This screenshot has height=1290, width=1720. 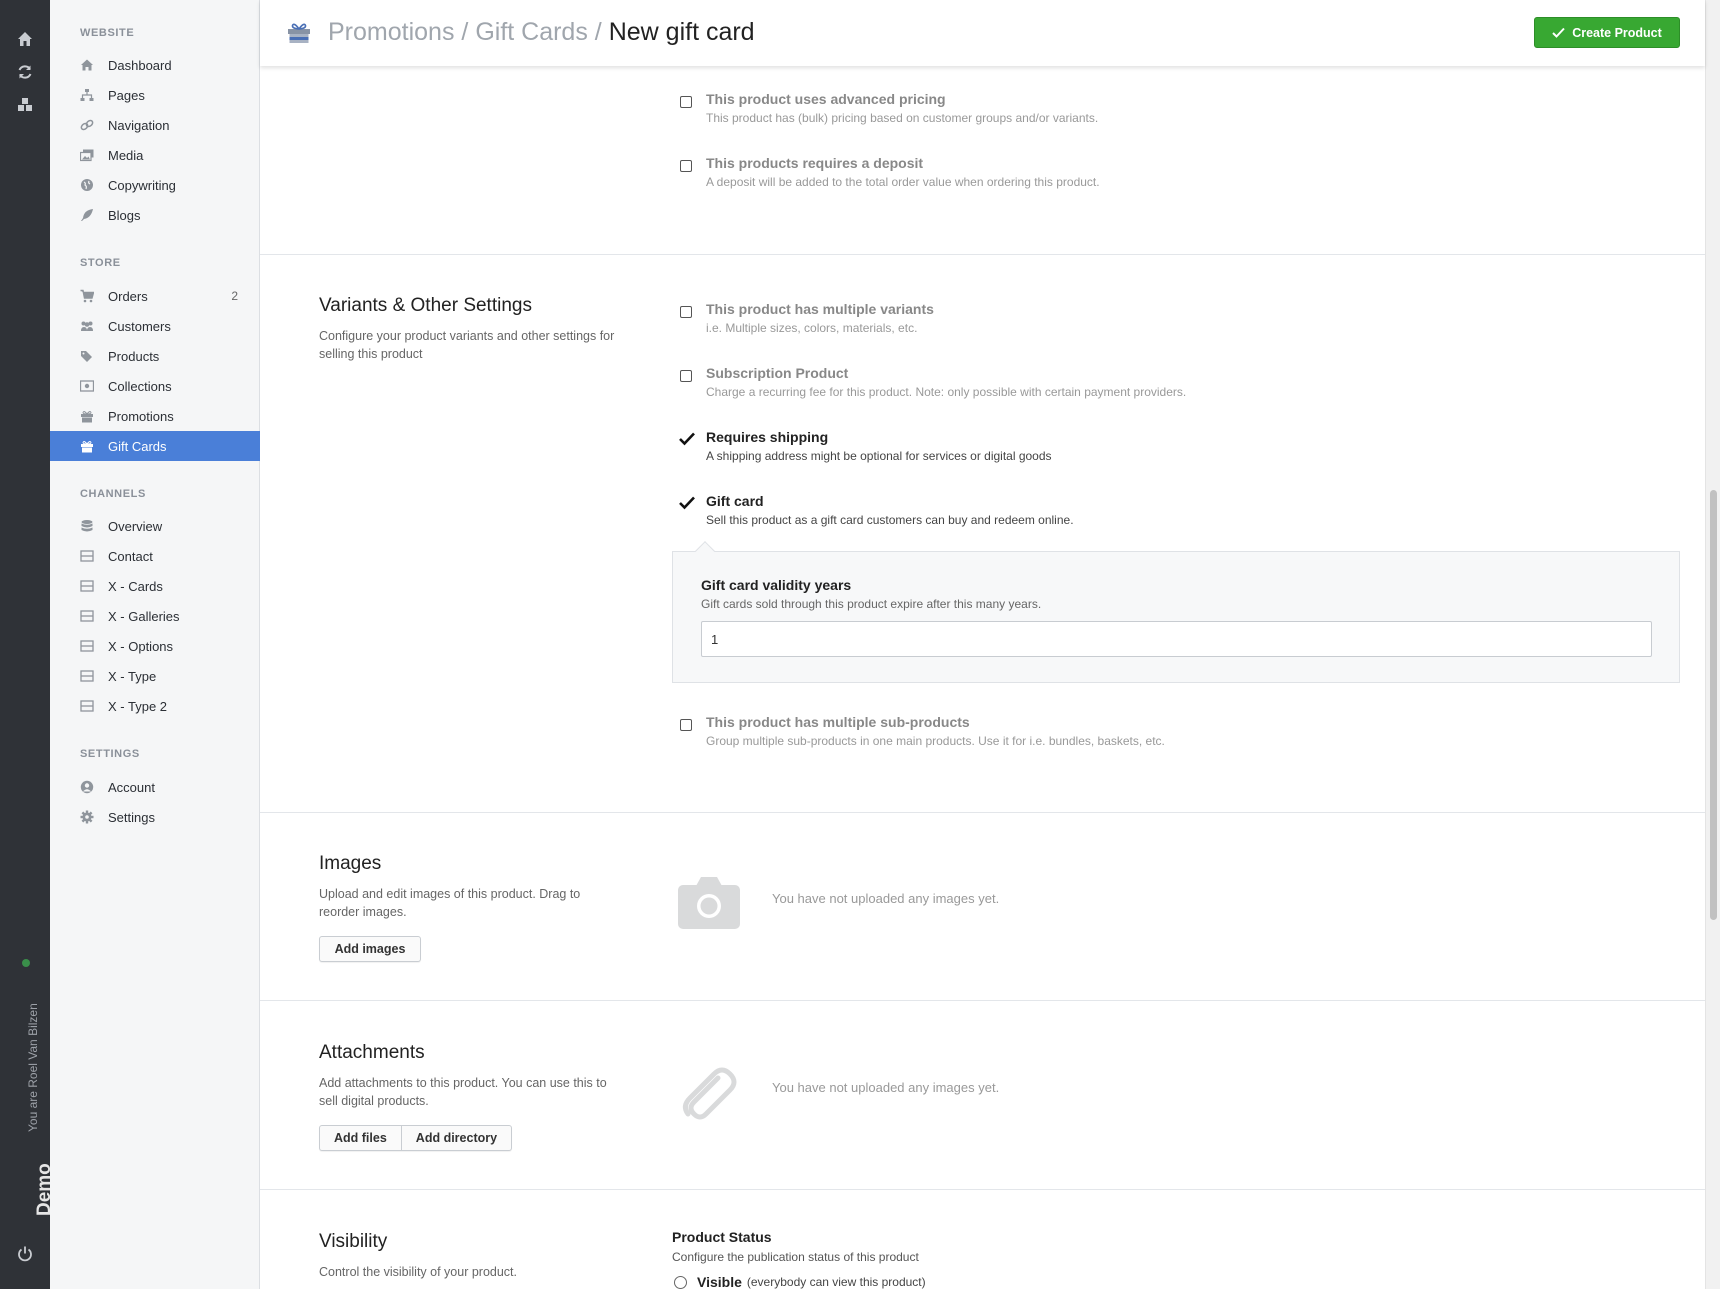 I want to click on sidebar-item-products: Products, so click(x=155, y=356).